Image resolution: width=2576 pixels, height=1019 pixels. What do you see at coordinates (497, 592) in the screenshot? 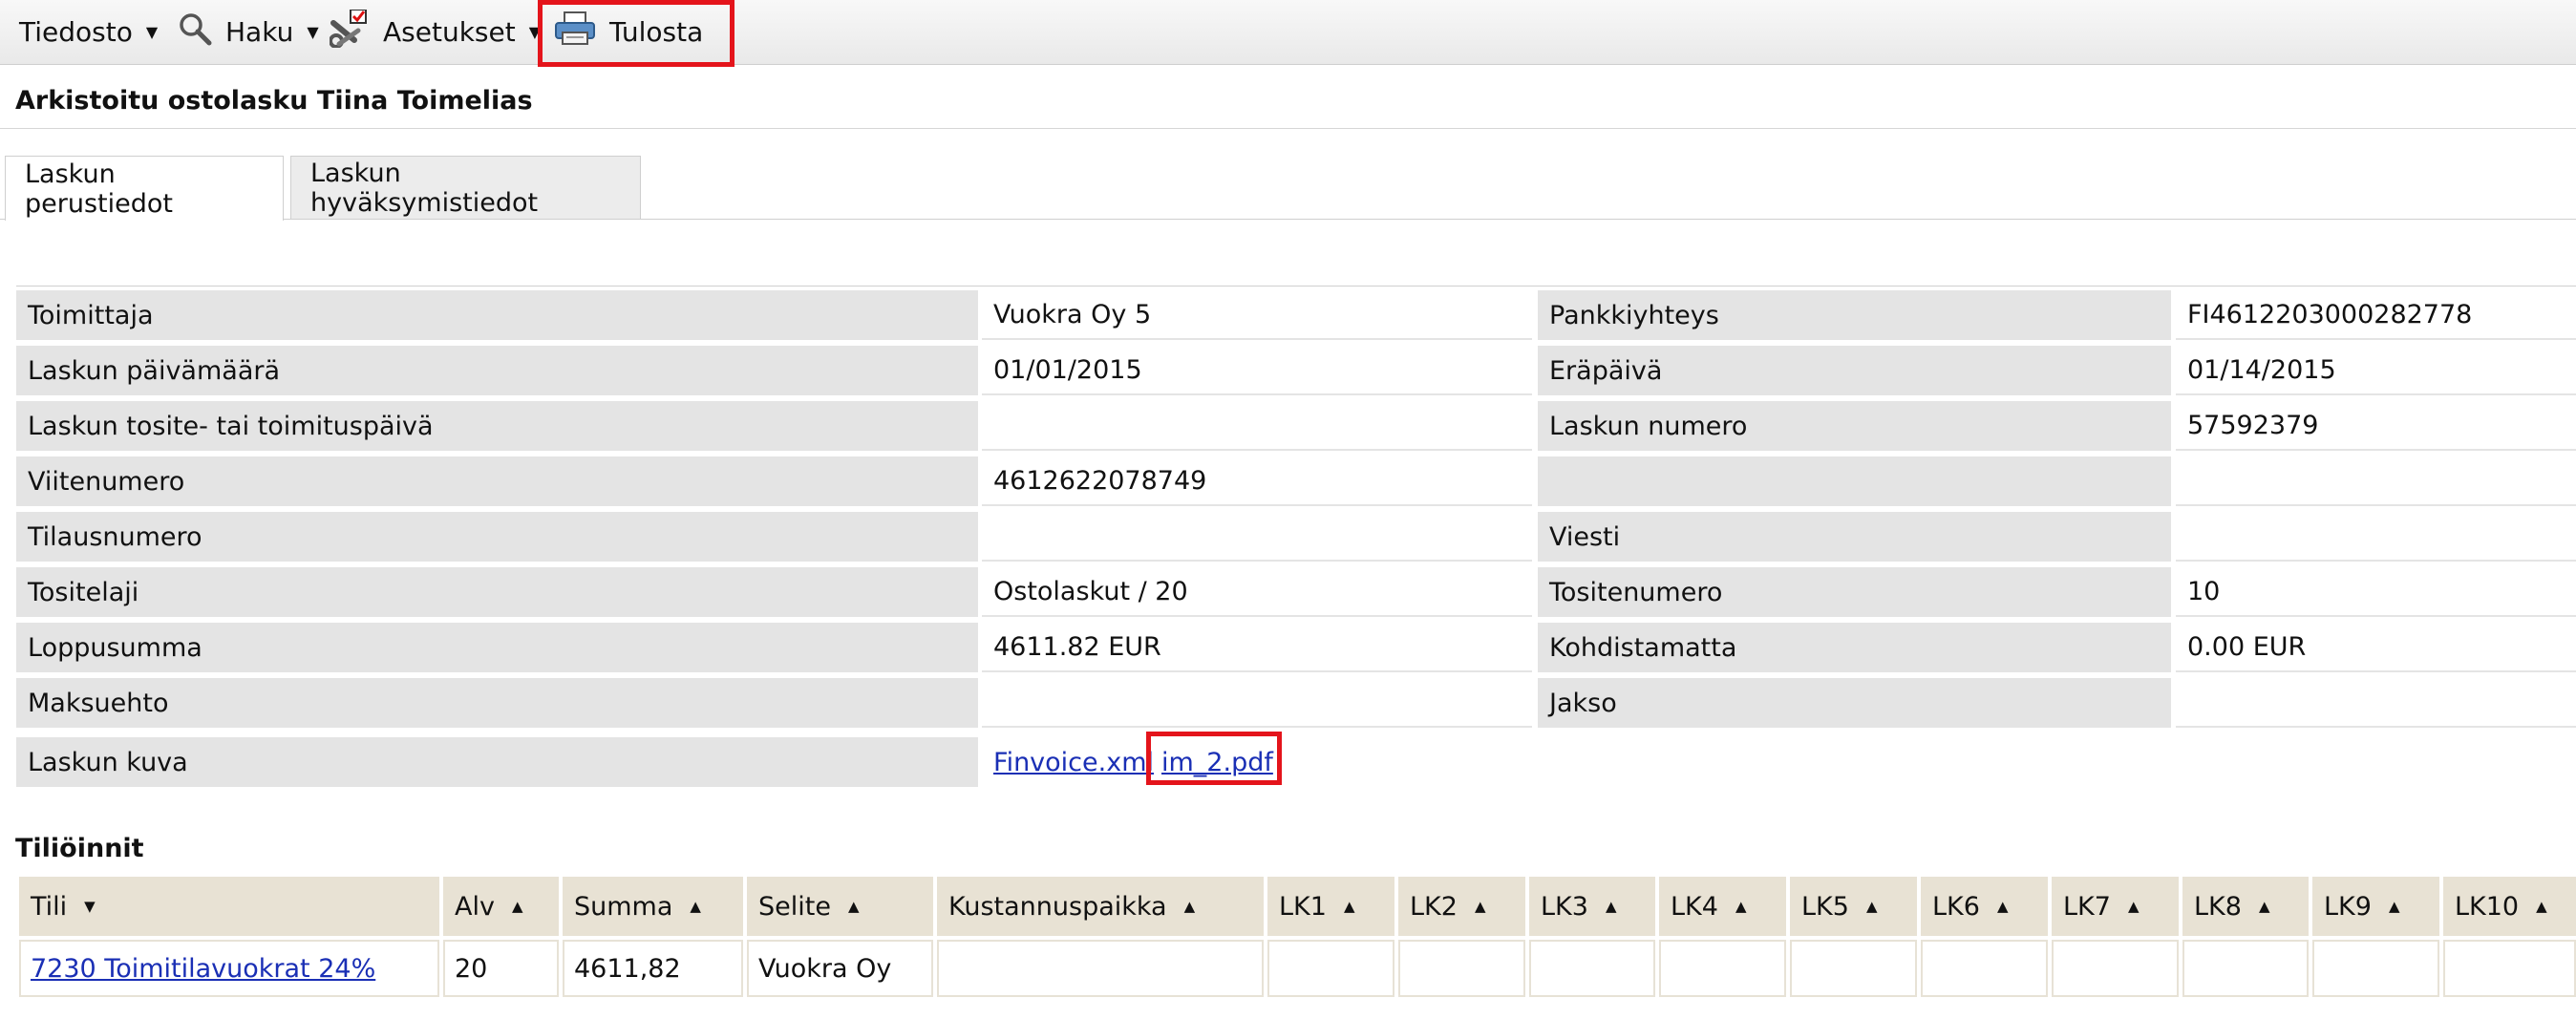
I see `detail-label: Tositelaji` at bounding box center [497, 592].